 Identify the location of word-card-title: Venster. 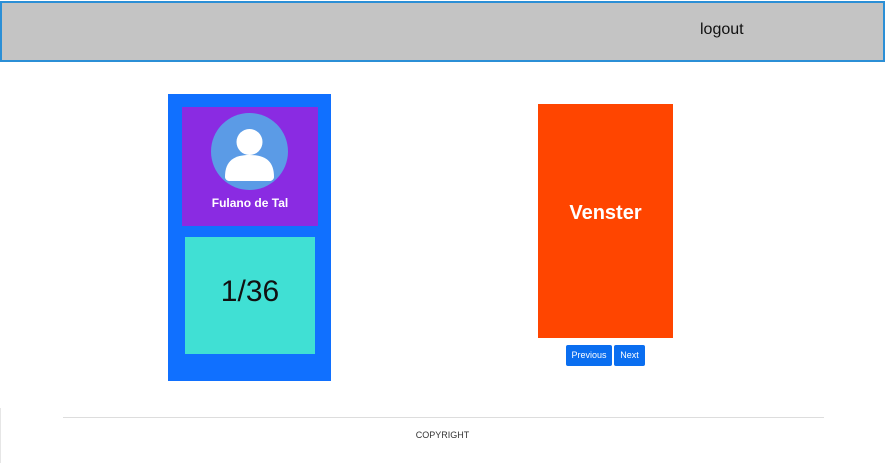
(605, 213).